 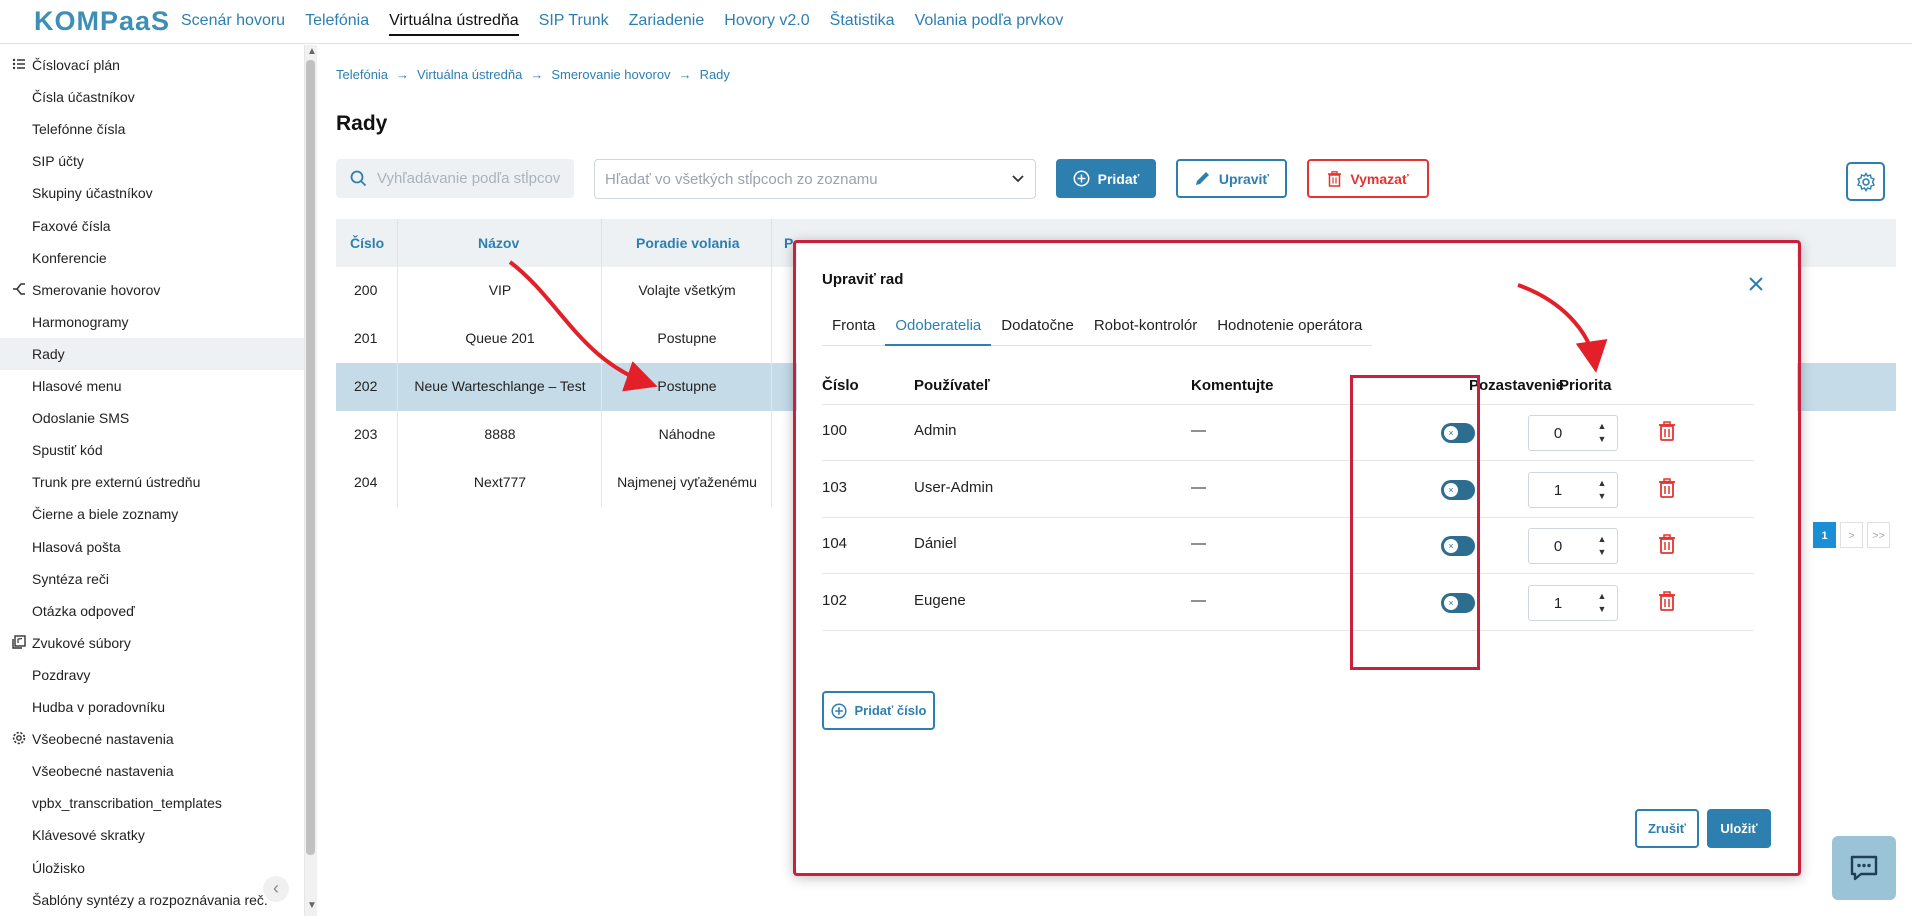 I want to click on sidebar-item: Spustiť kód, so click(x=152, y=450).